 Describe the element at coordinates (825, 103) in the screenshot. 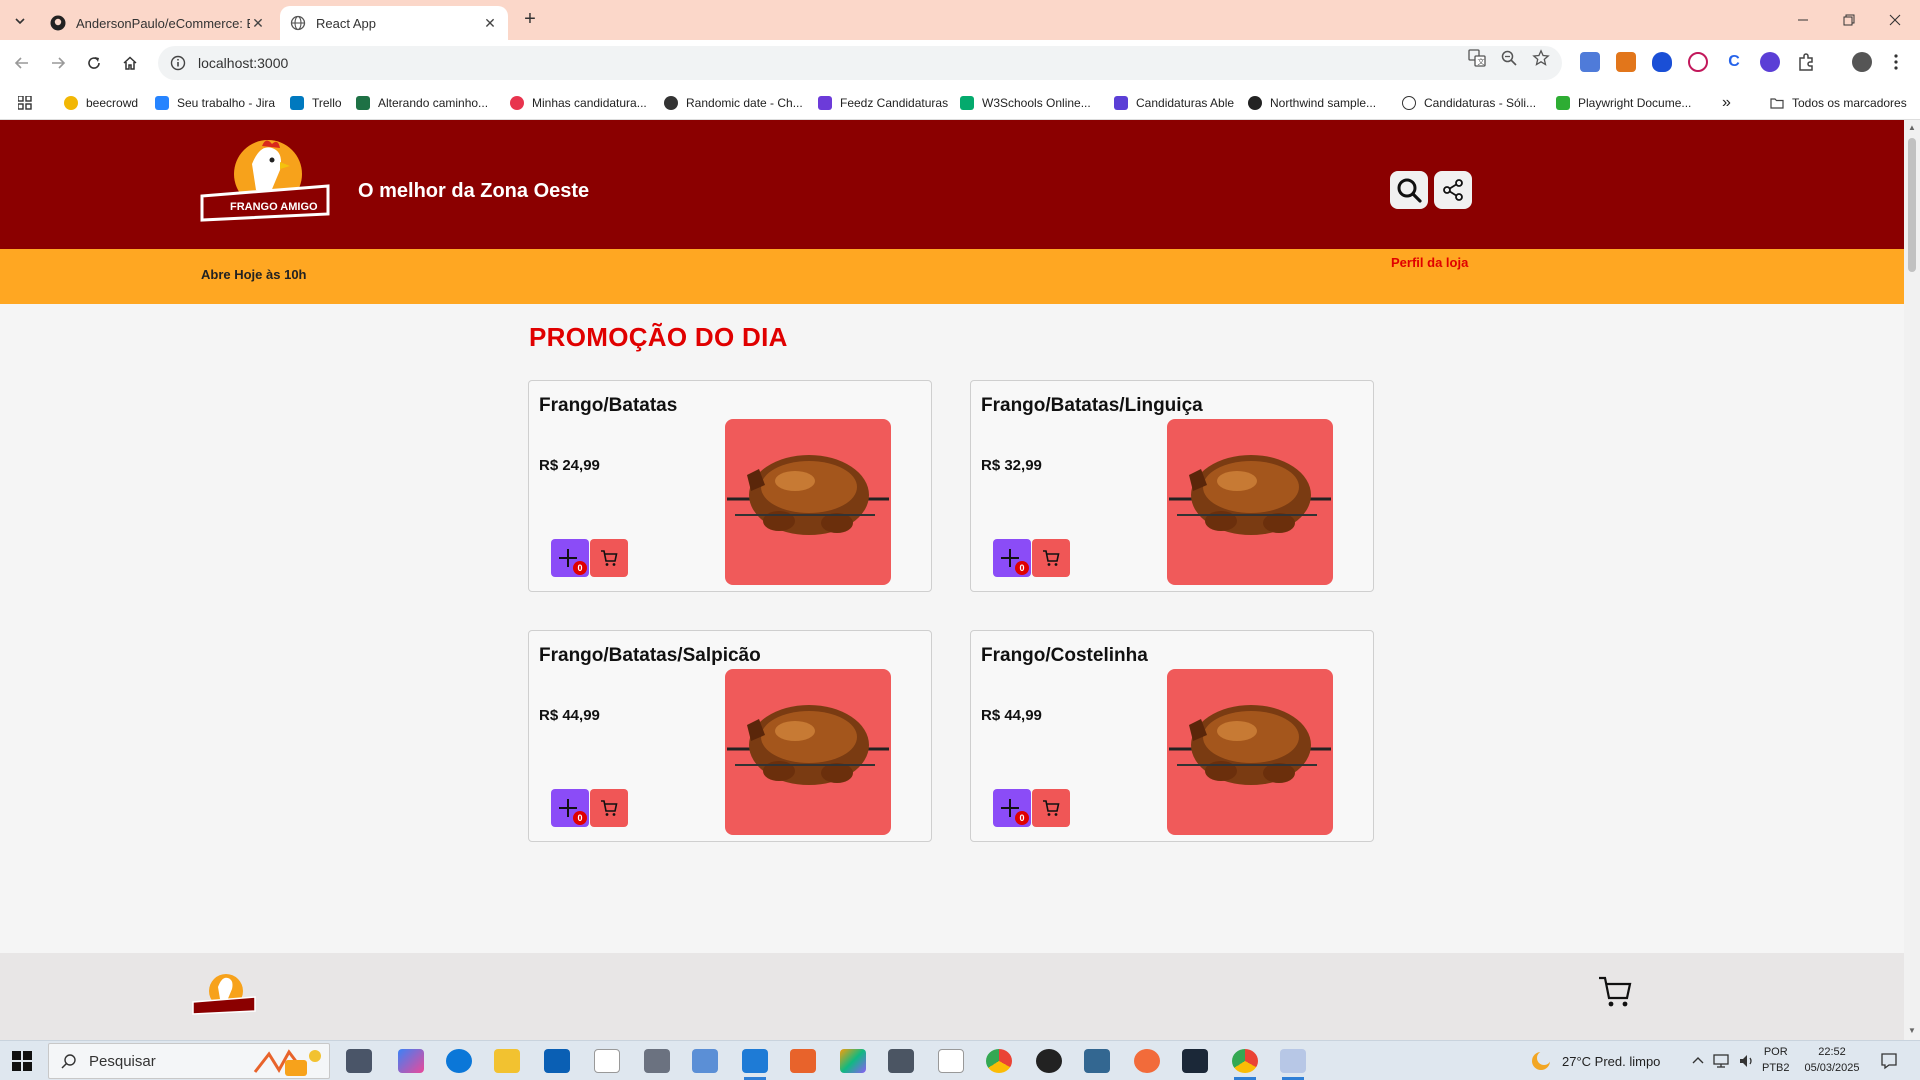

I see `feedz-icon` at that location.